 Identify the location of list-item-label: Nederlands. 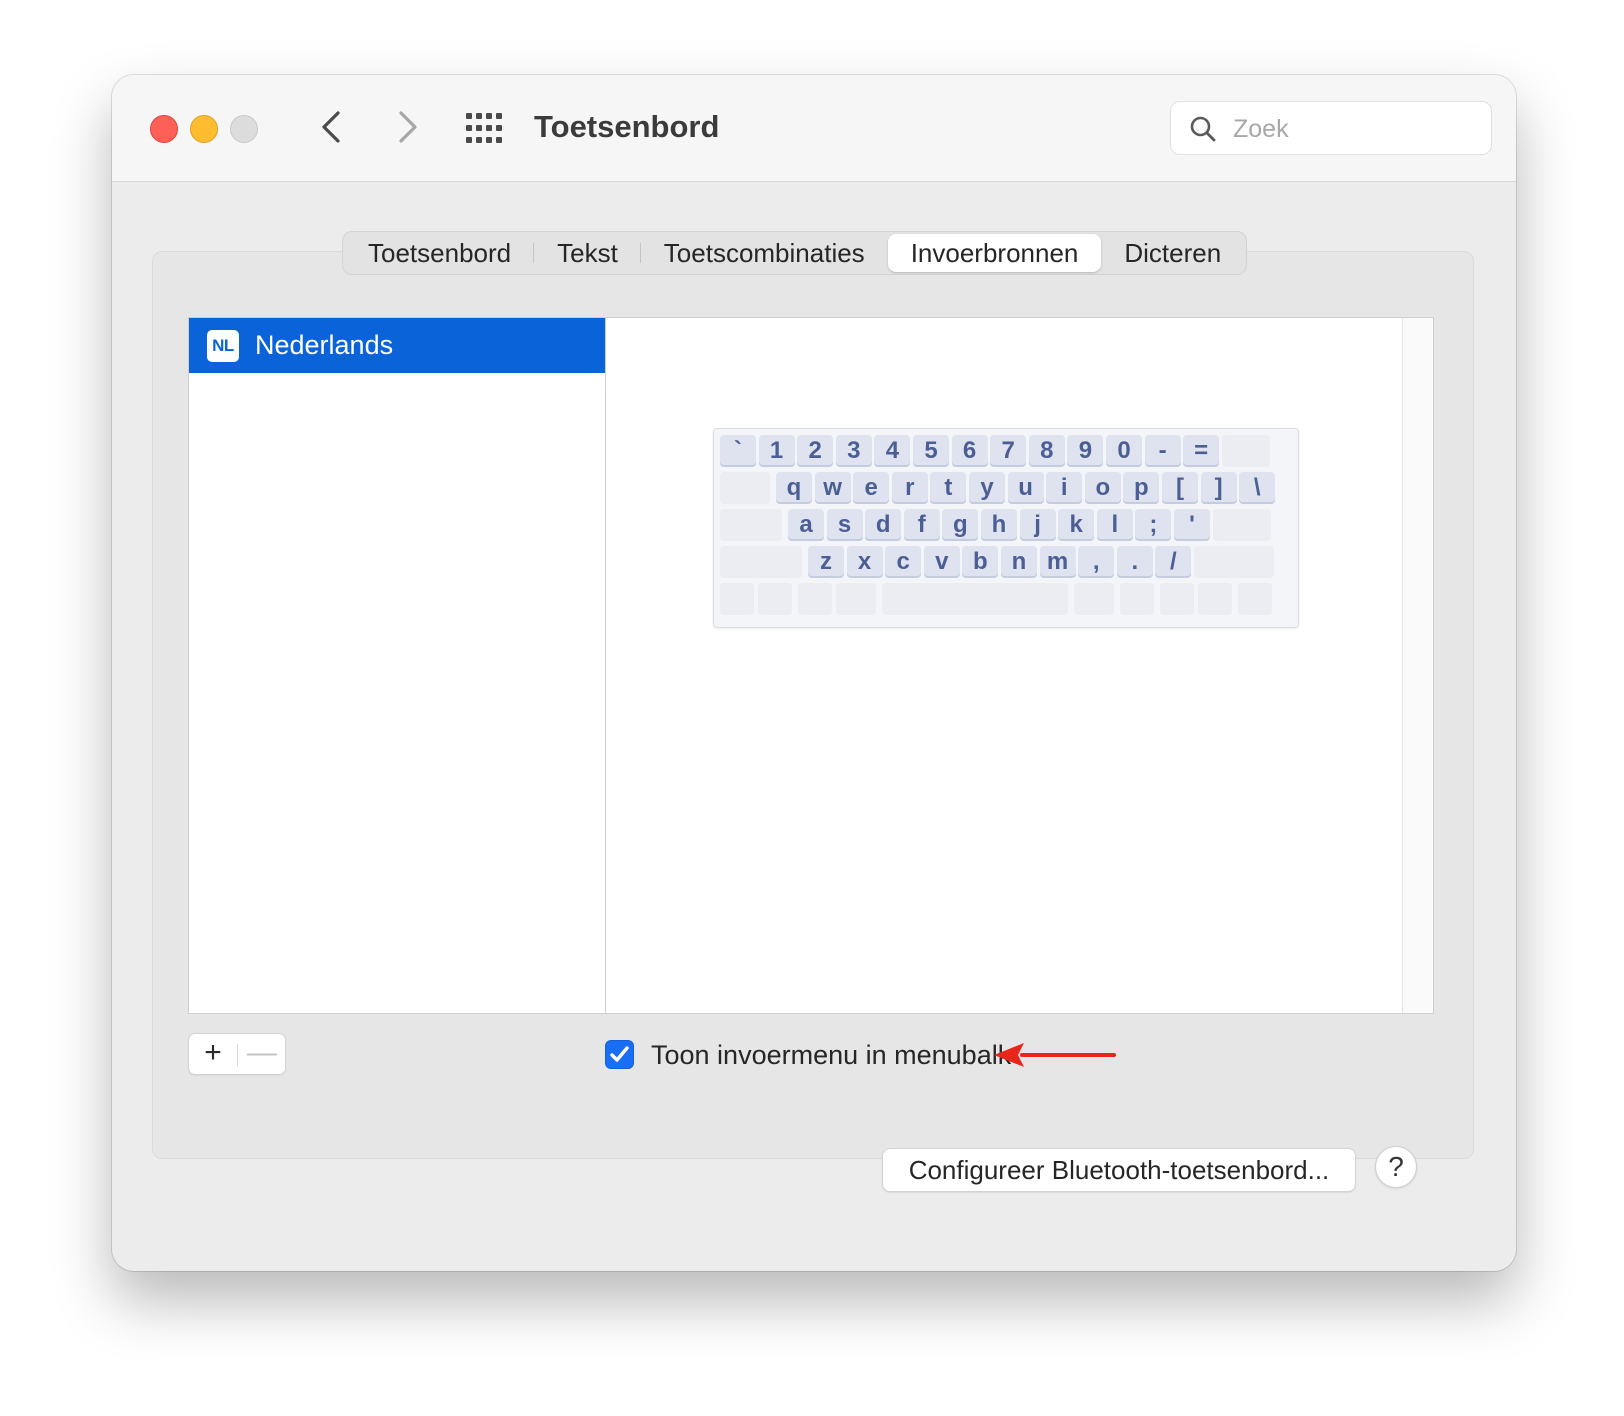
(324, 345).